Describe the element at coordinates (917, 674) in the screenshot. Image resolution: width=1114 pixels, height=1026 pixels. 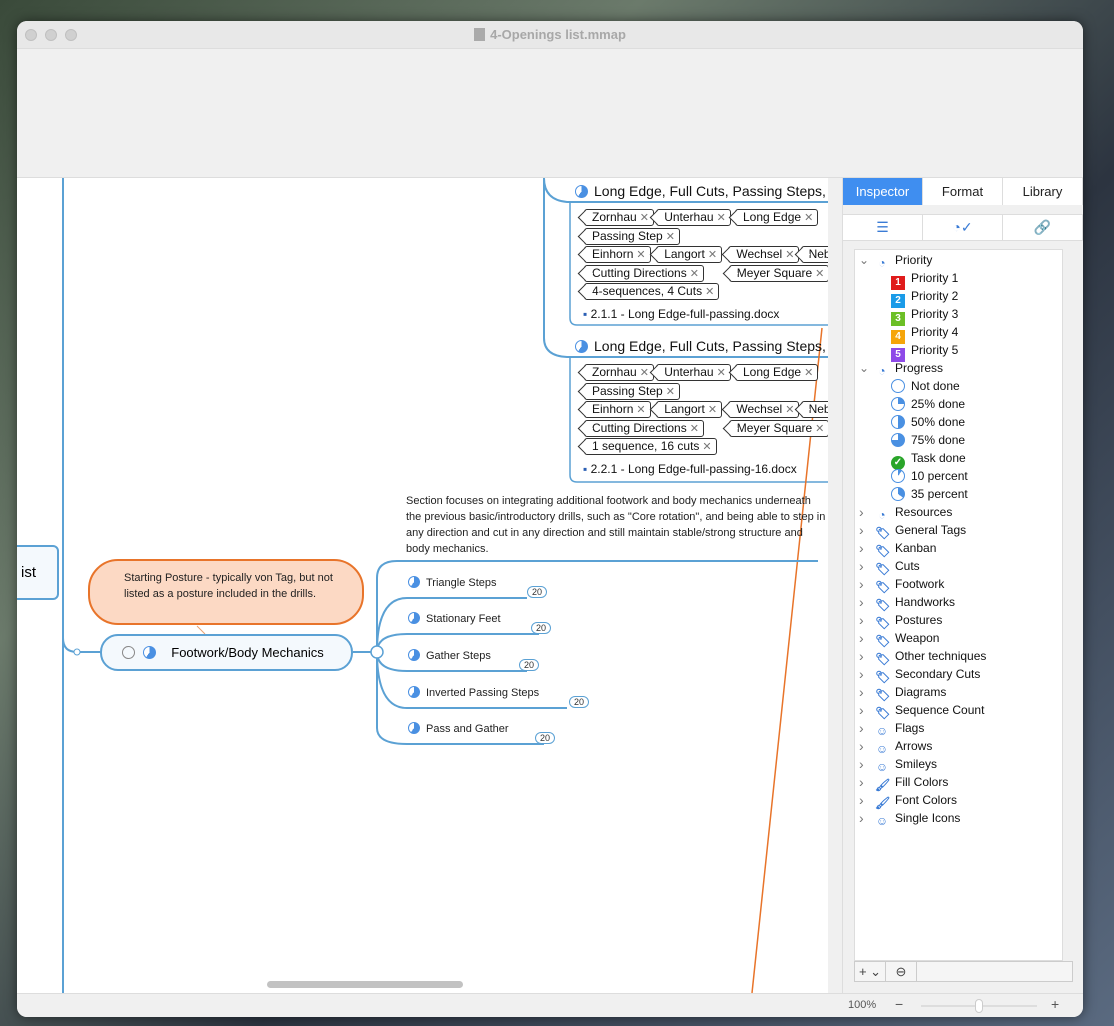
I see `tree-group: › 🏷 Secondary Cuts` at that location.